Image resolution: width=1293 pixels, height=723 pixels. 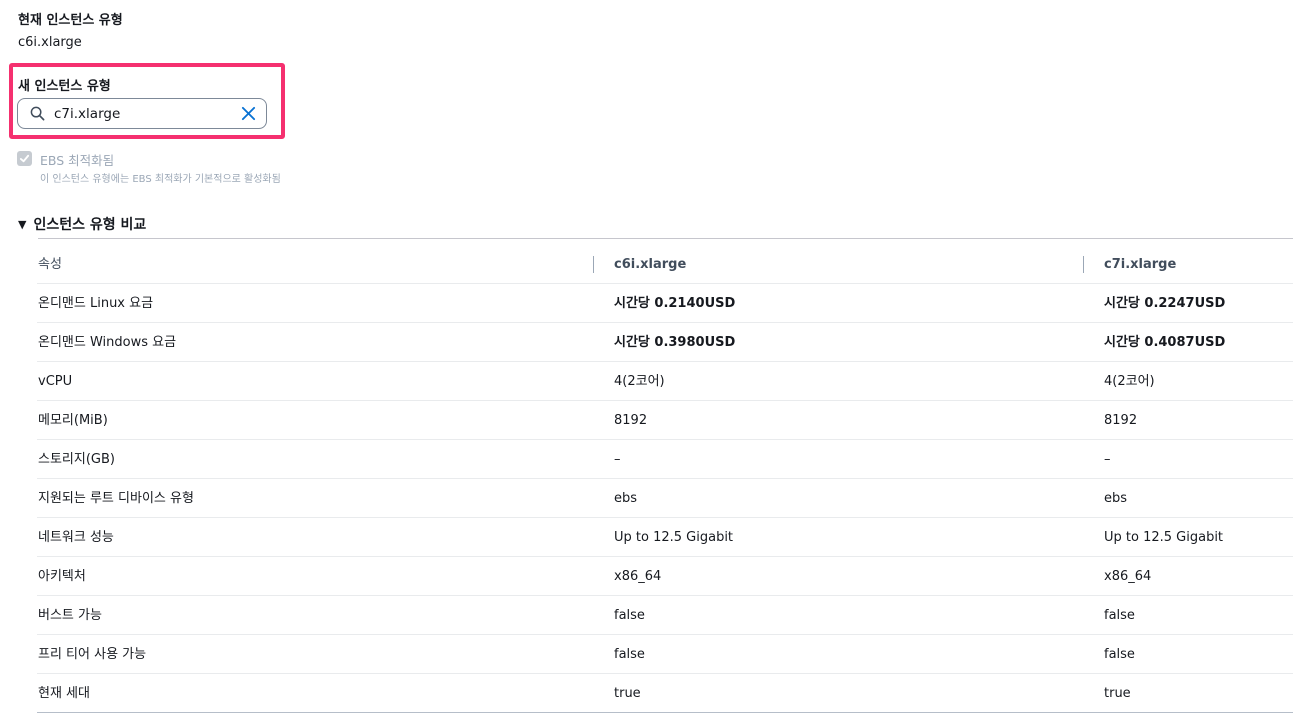 What do you see at coordinates (76, 459) in the screenshot?
I see `attribute-cell: 스토리지(GB)` at bounding box center [76, 459].